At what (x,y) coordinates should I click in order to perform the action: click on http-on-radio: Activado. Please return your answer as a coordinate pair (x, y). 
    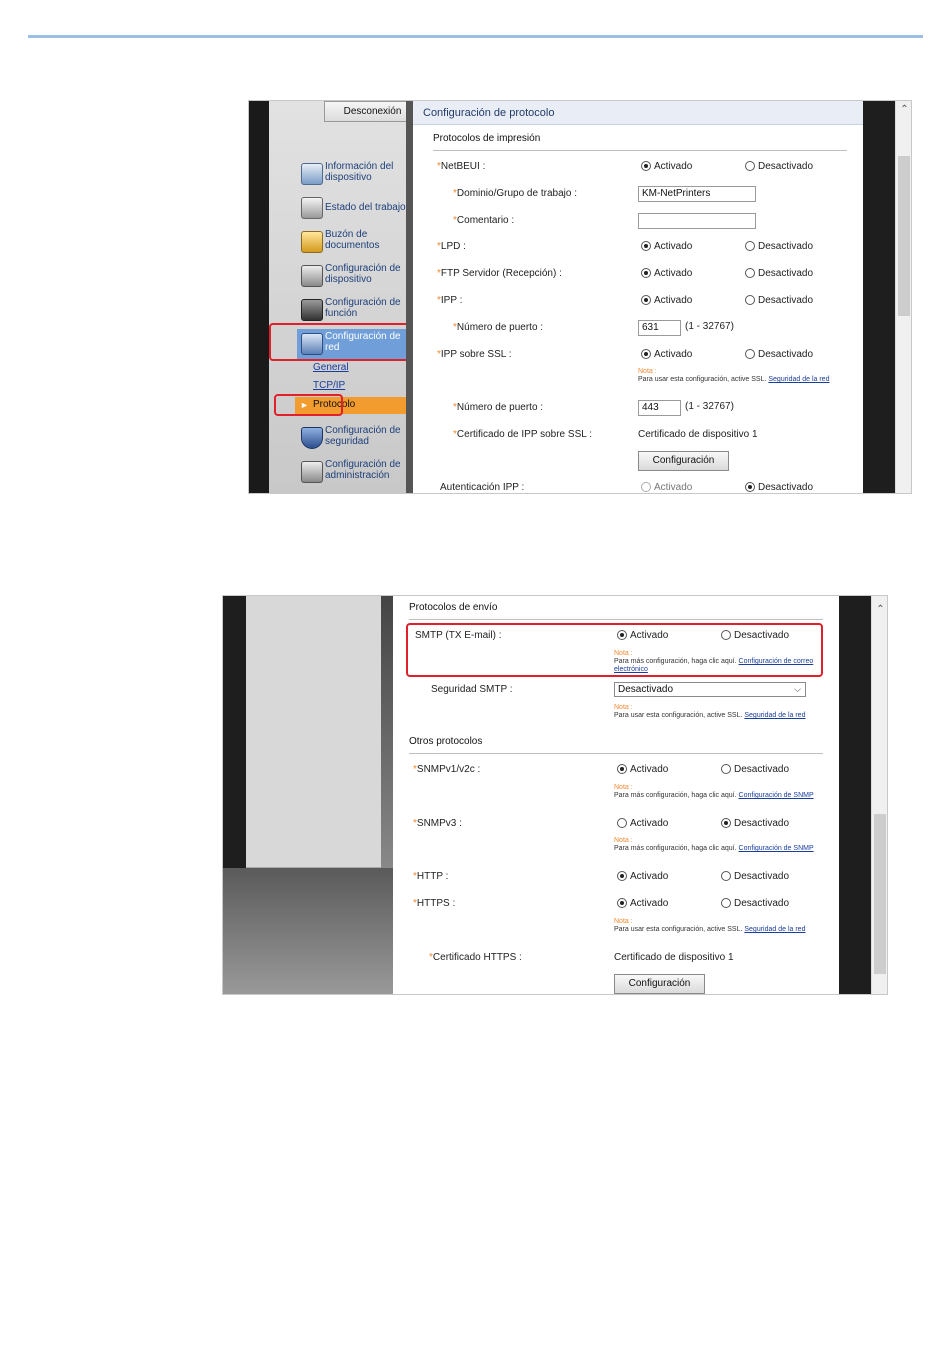
    Looking at the image, I should click on (642, 876).